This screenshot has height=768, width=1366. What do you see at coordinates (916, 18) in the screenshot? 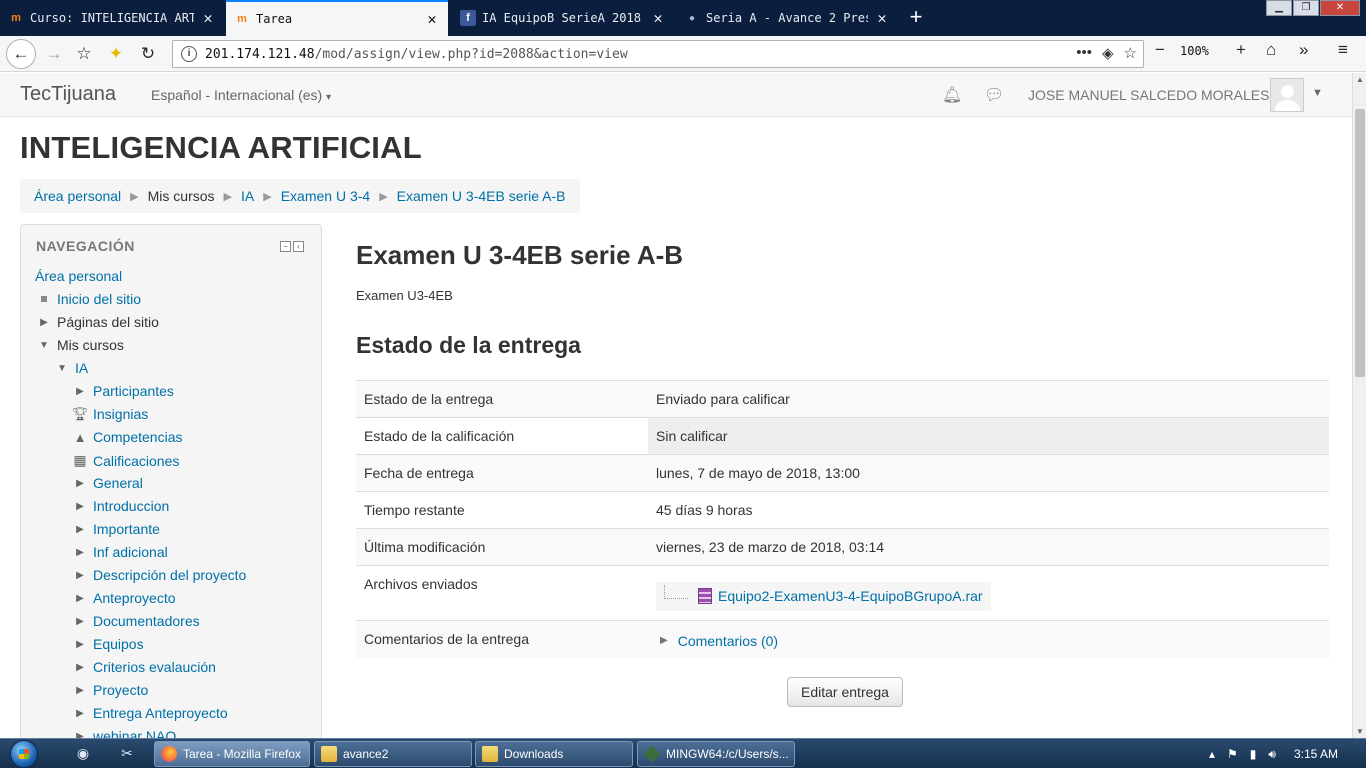
I see `new-tab-button: +` at bounding box center [916, 18].